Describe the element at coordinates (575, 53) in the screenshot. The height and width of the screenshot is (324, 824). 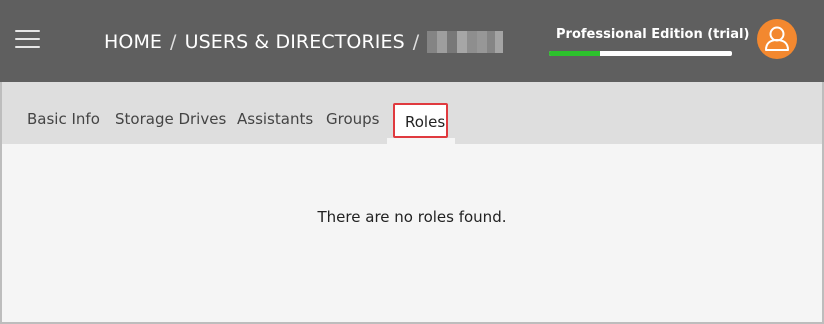
I see `trial-progress-fill` at that location.